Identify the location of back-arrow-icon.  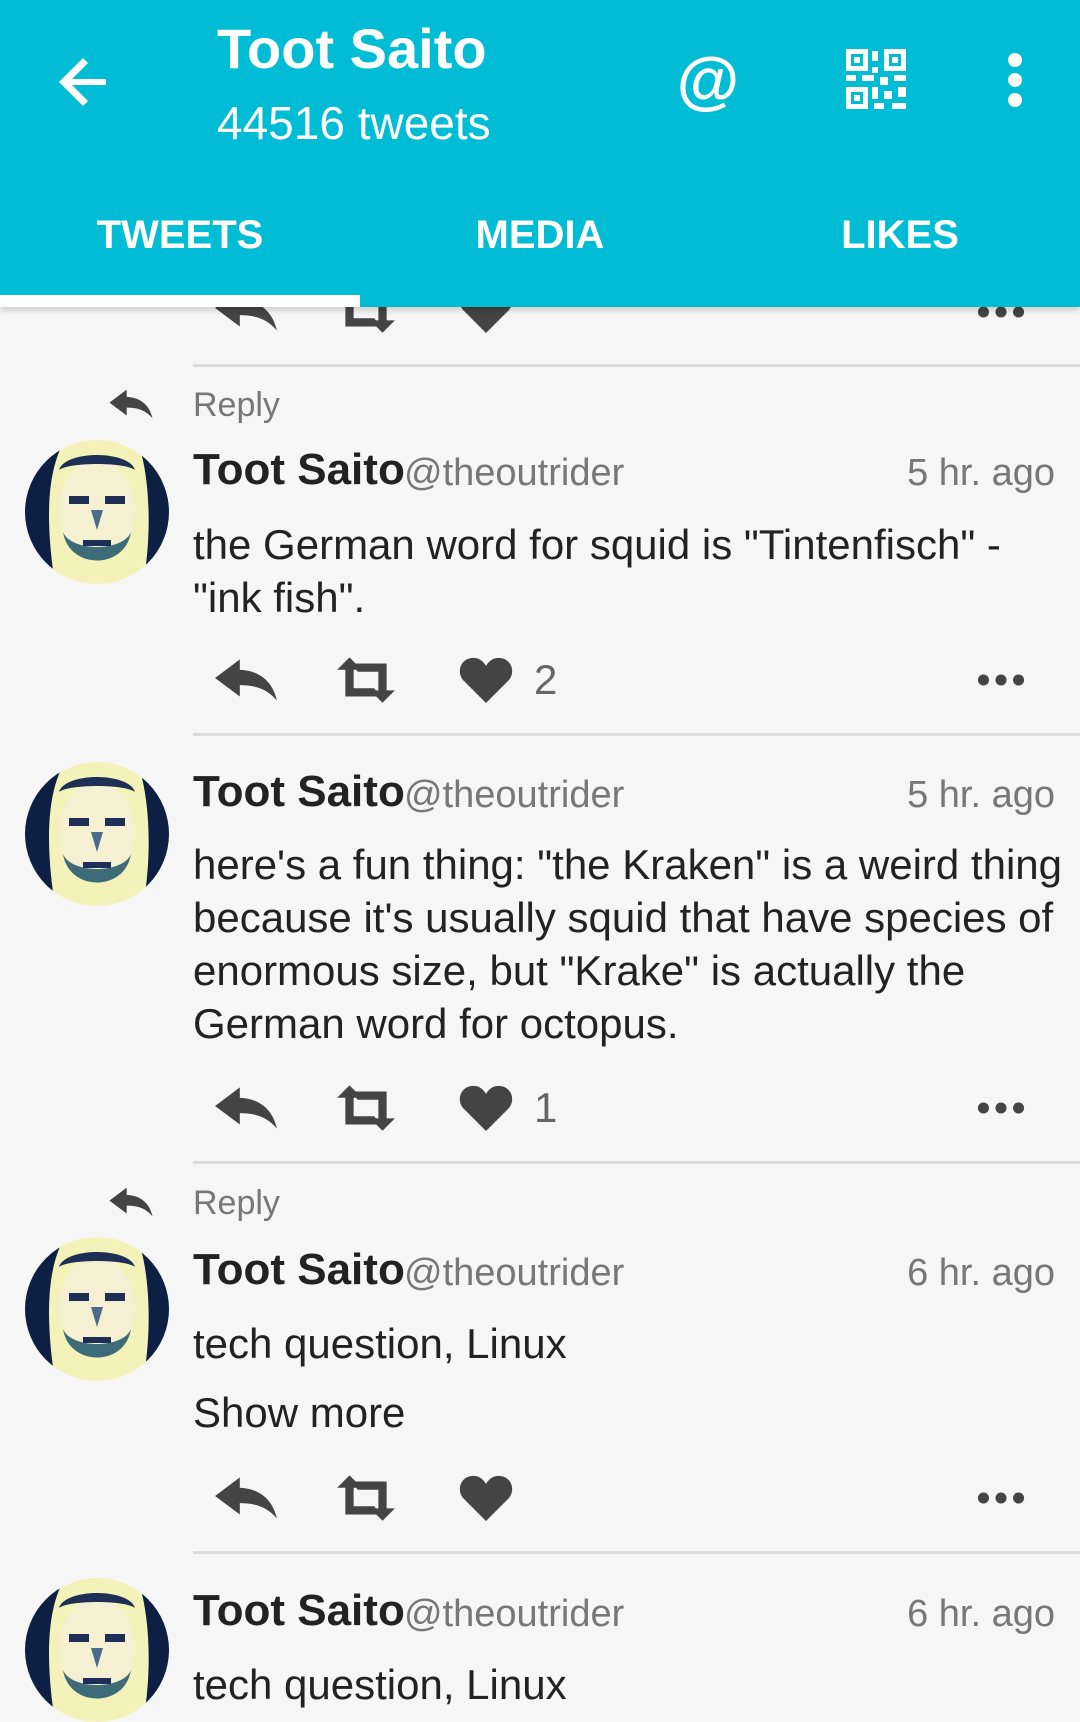
(82, 82).